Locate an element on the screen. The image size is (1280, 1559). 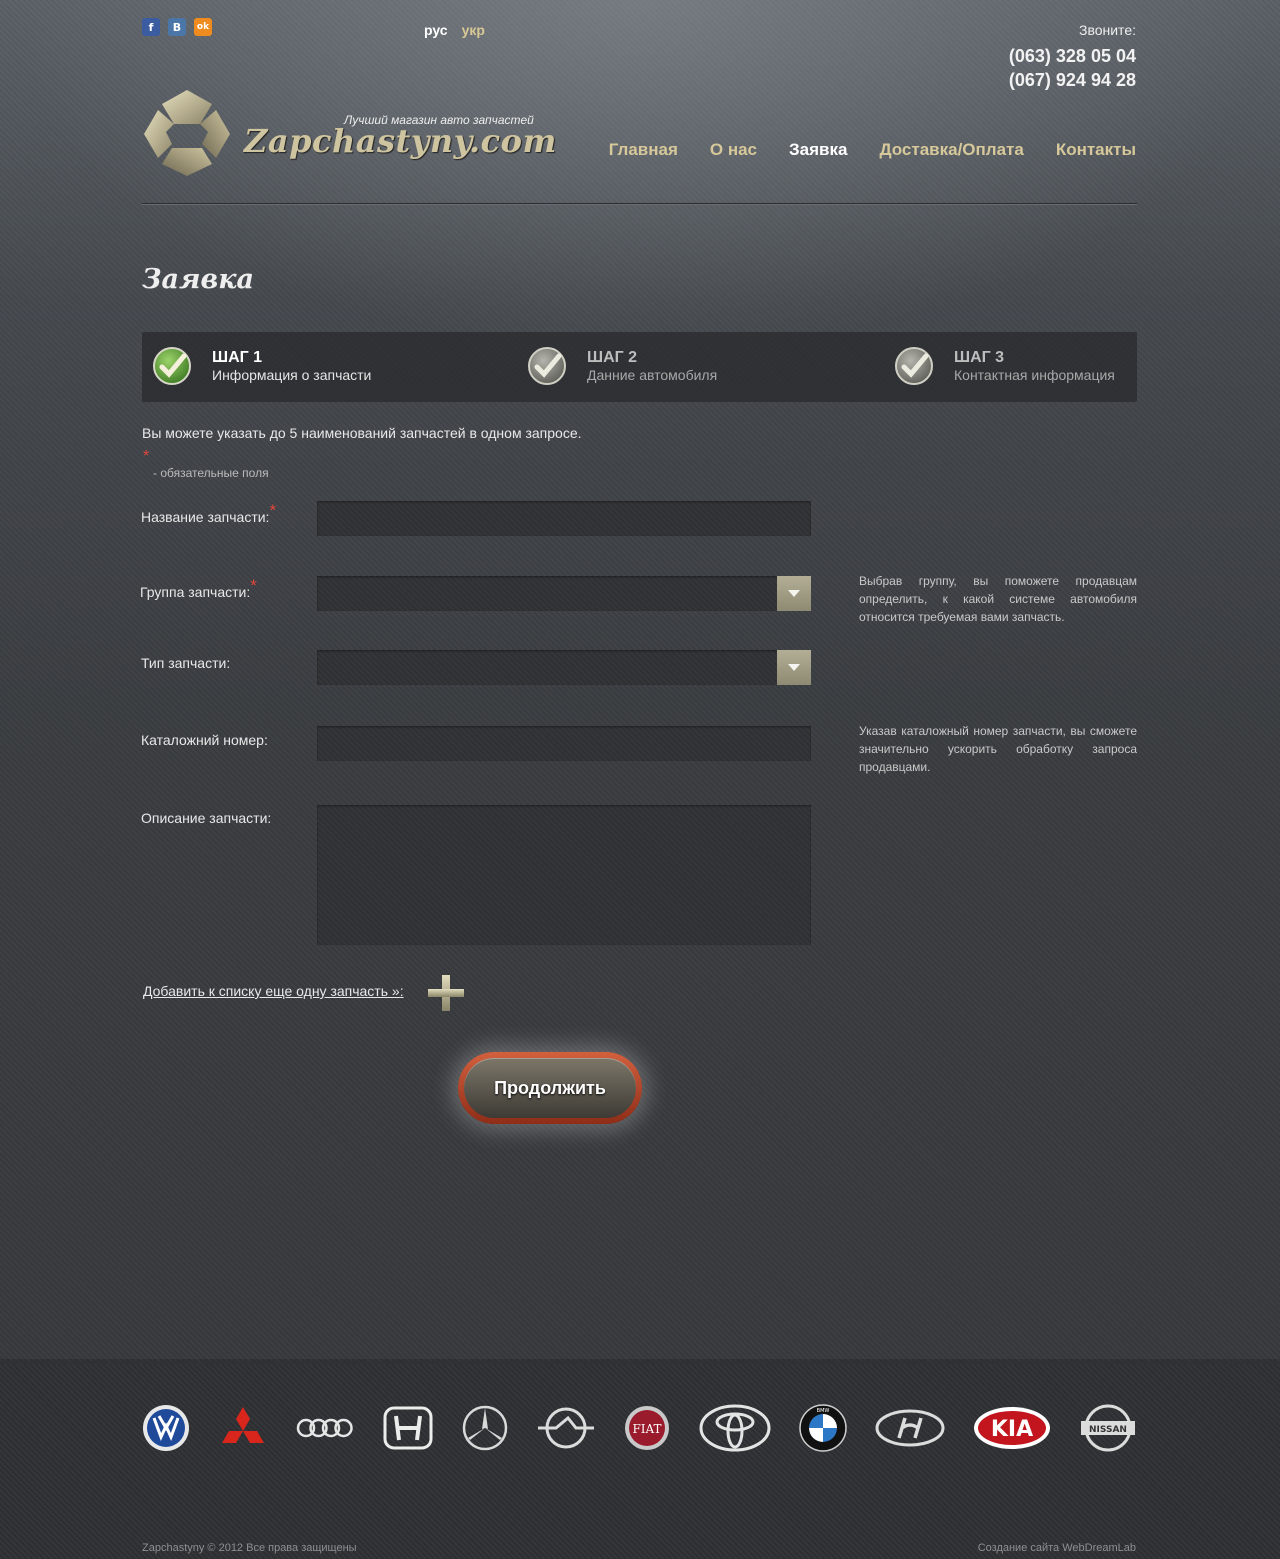
part-group-label-wrap: Группа запчасти:* is located at coordinates (198, 589).